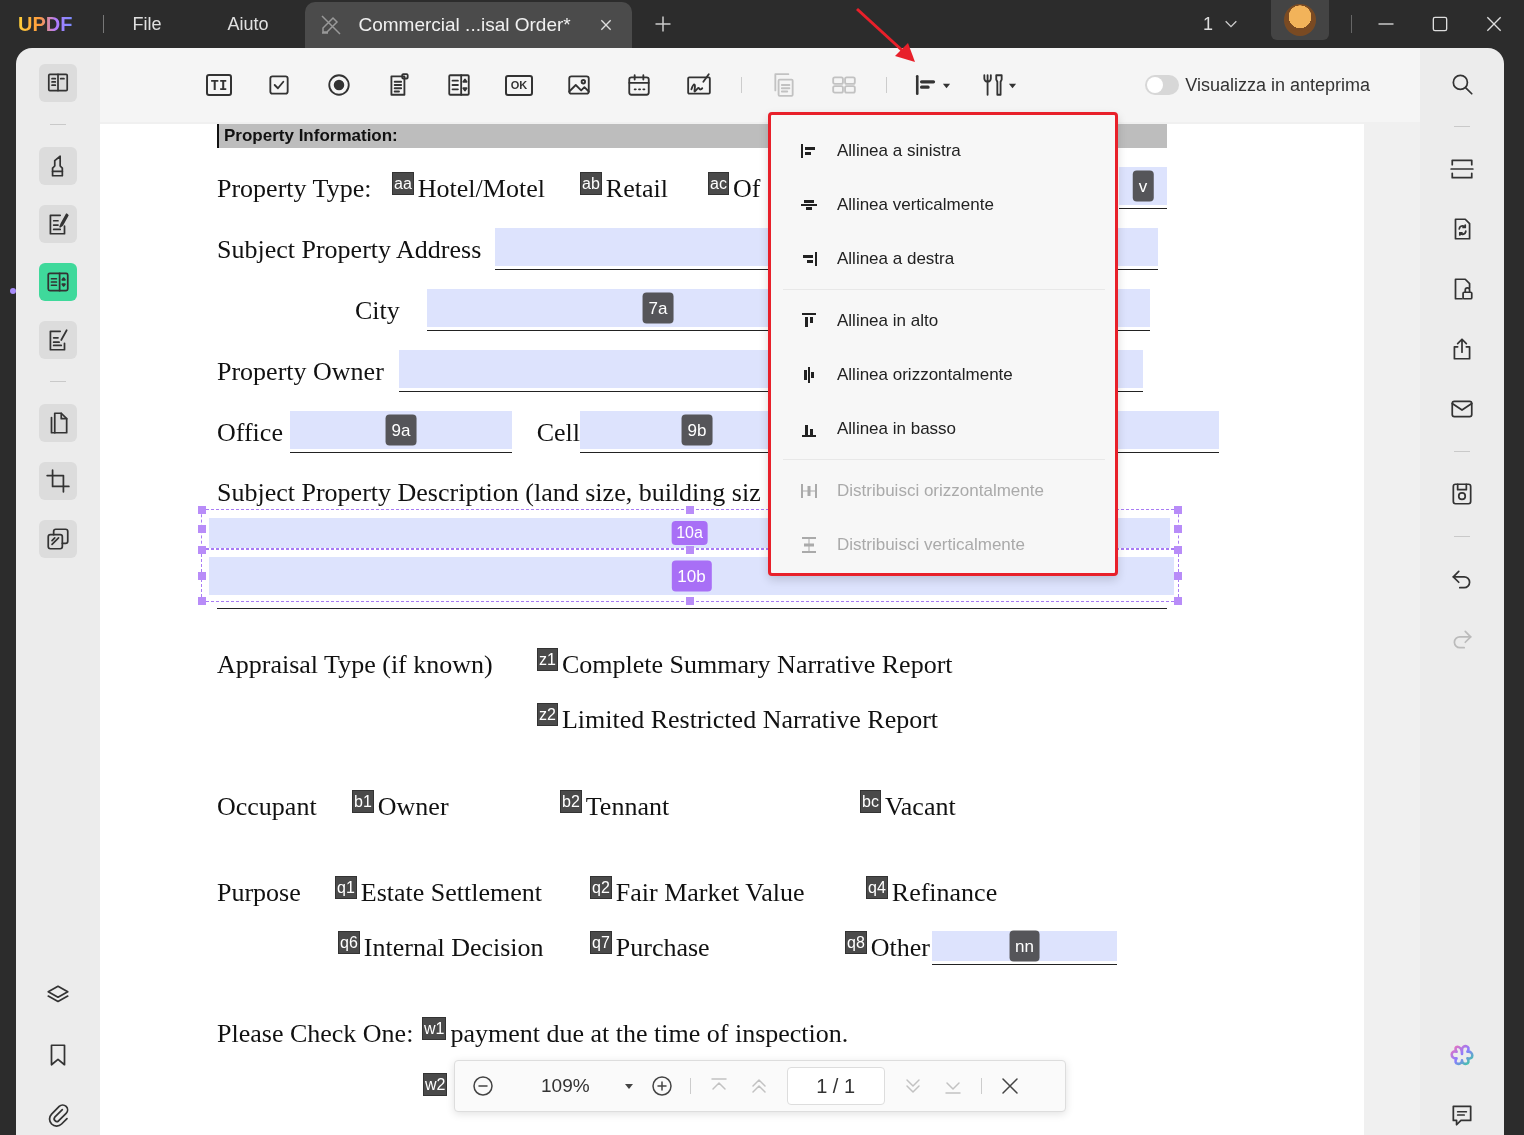 This screenshot has width=1524, height=1135. I want to click on option-label: payment due at the time of inspection., so click(649, 1034).